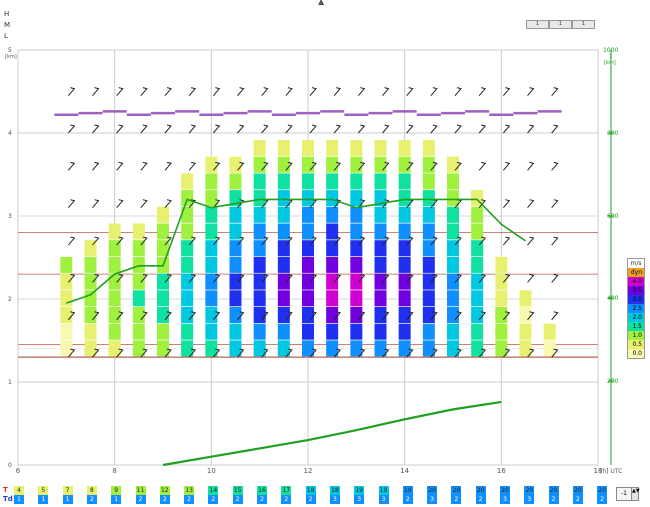 The width and height of the screenshot is (650, 507). I want to click on right-tick-label: 800, so click(613, 133).